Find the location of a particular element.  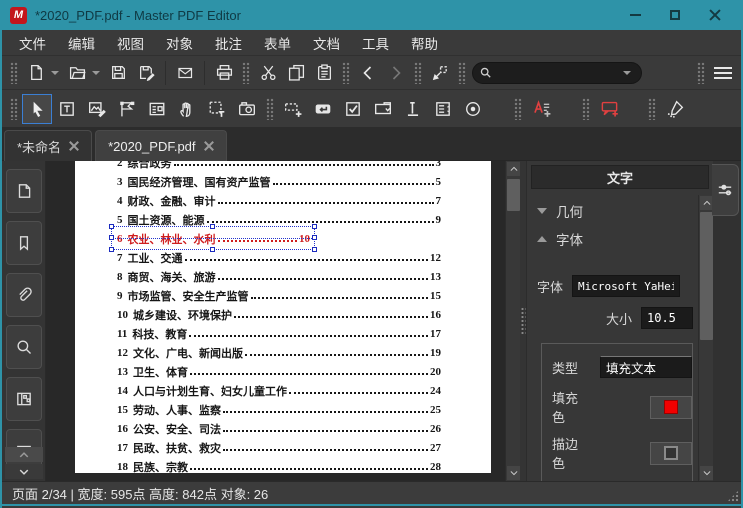

toc-row: 9 市场监管、安全生产监管 15 is located at coordinates (279, 295).